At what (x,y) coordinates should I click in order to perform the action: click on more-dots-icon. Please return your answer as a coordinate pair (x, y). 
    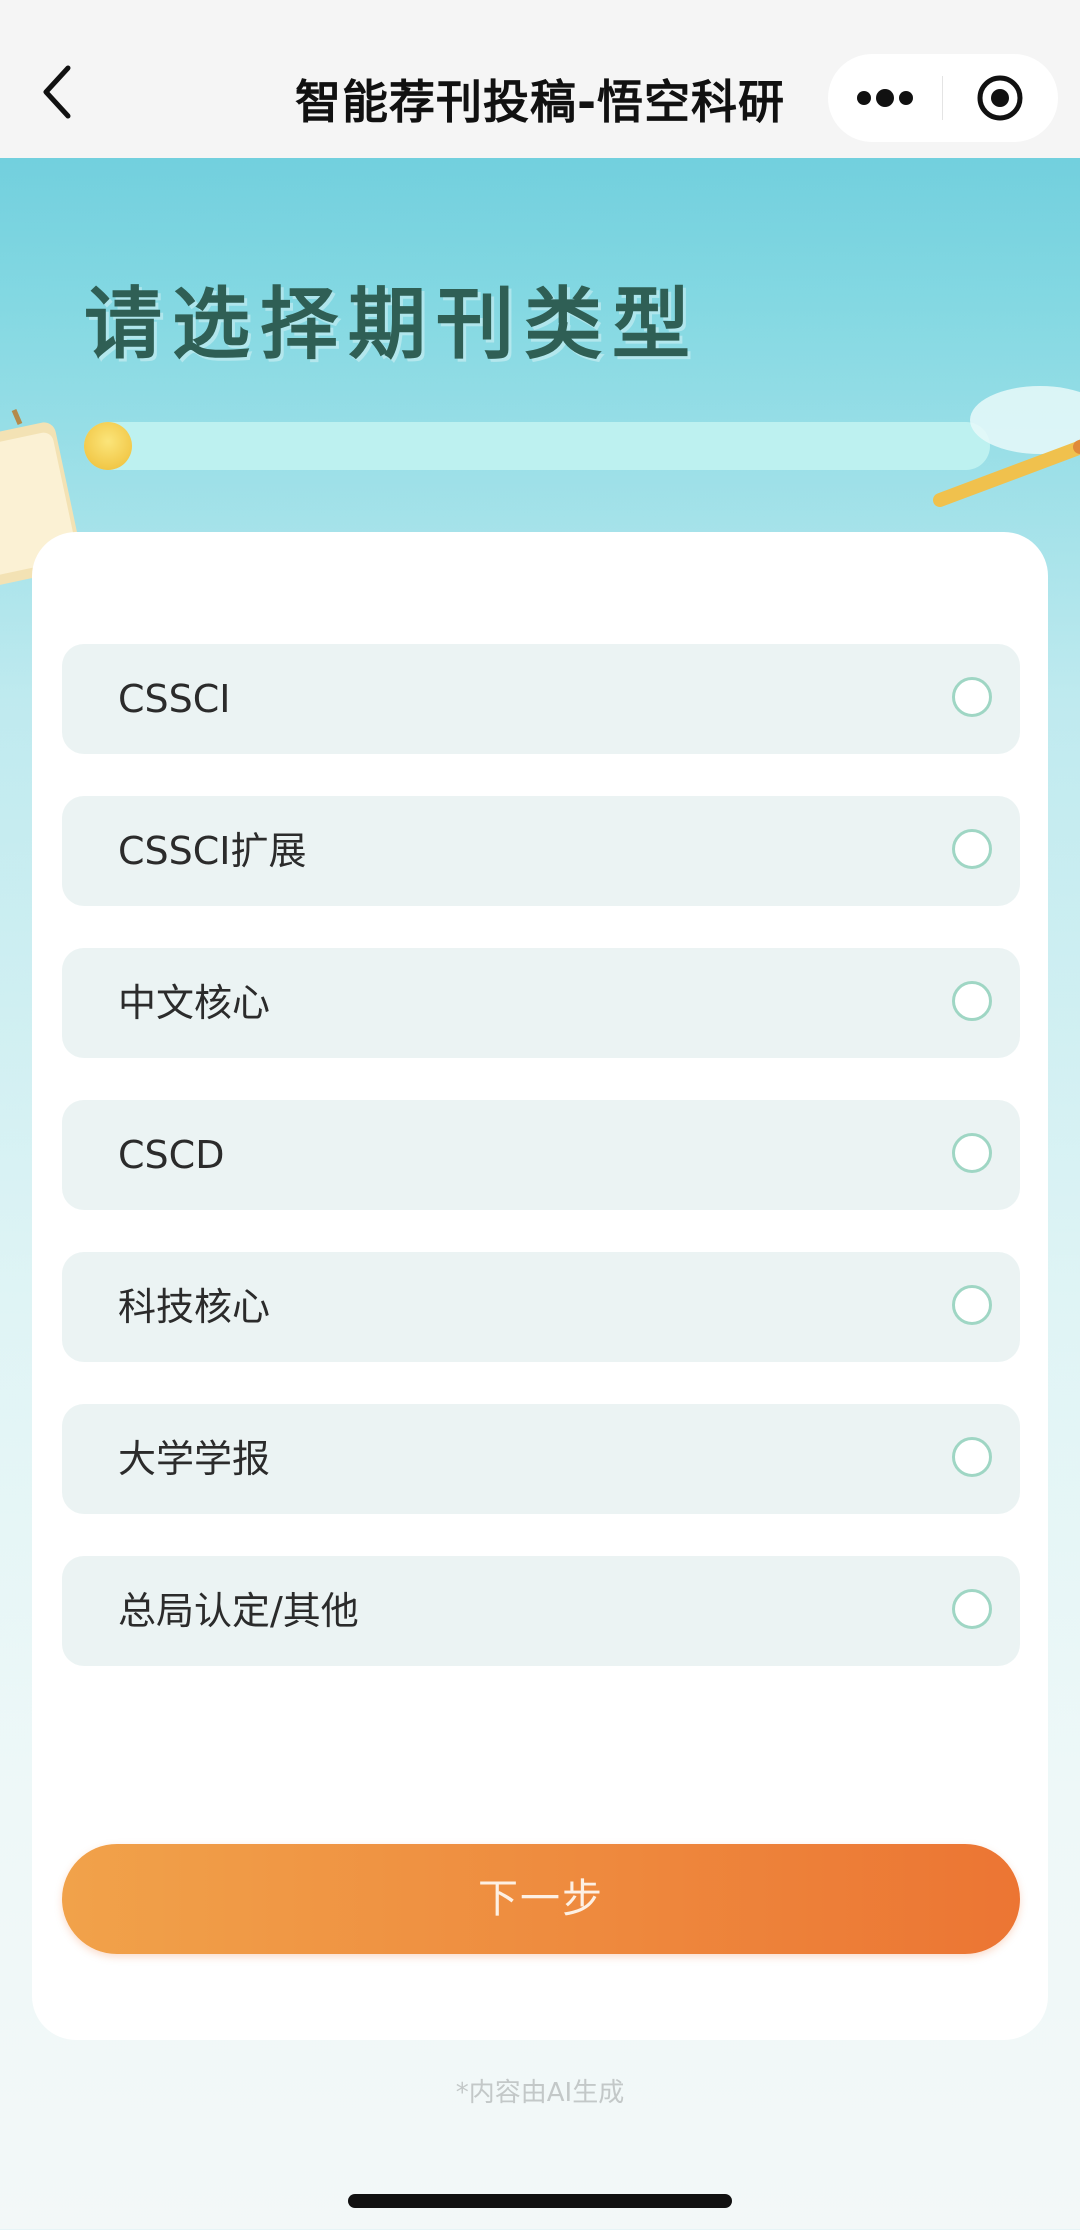
    Looking at the image, I should click on (885, 98).